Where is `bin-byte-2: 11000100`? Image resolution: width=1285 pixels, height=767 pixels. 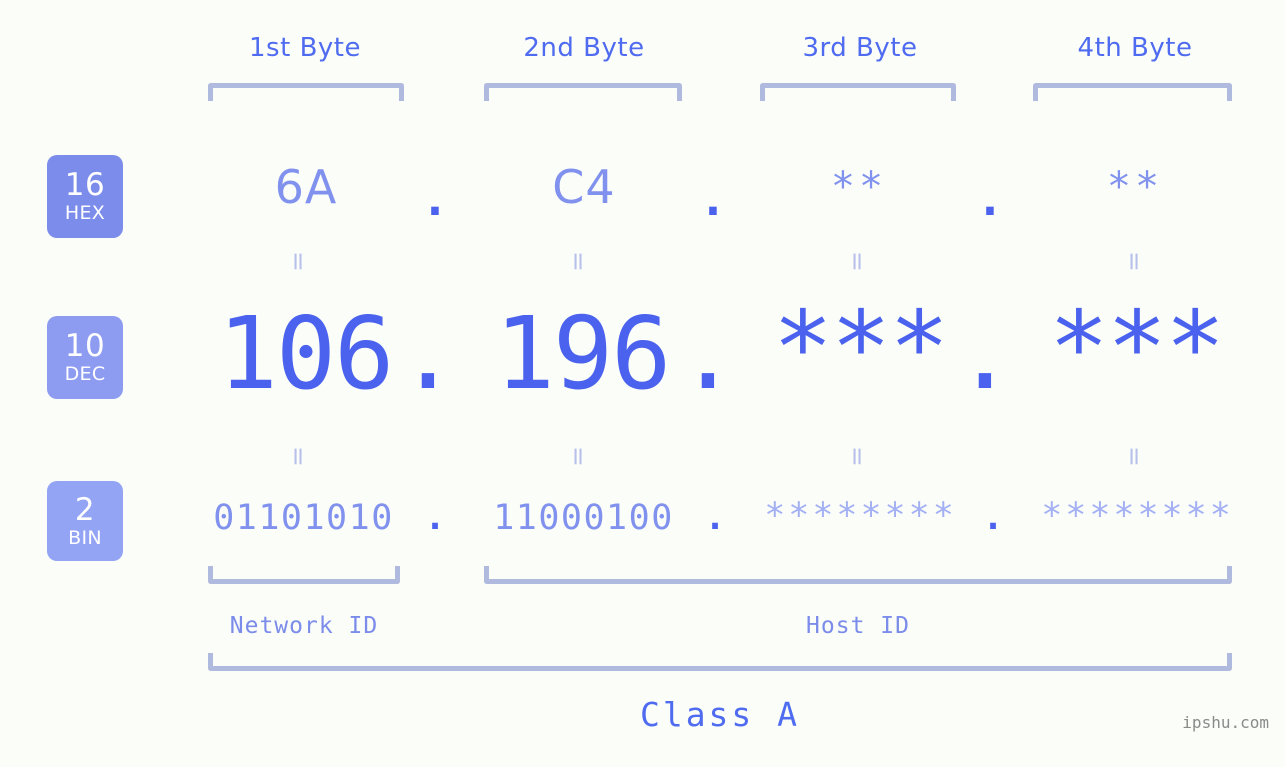 bin-byte-2: 11000100 is located at coordinates (583, 518).